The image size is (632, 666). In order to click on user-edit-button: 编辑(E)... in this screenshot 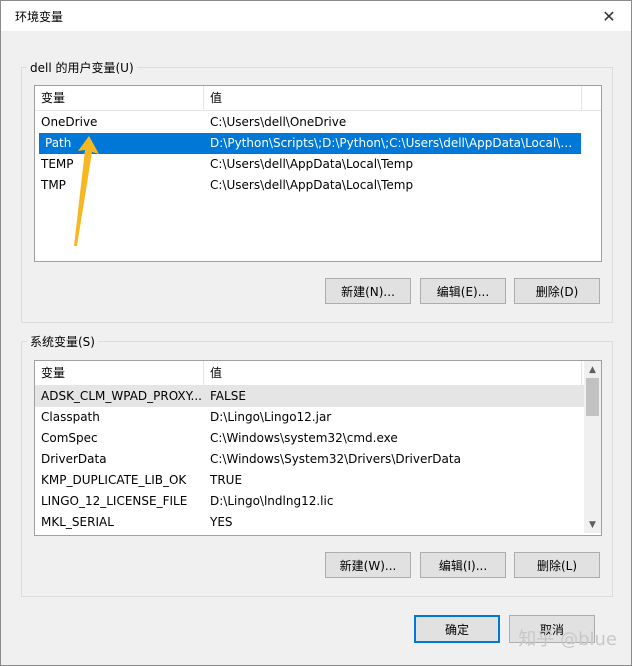, I will do `click(463, 291)`.